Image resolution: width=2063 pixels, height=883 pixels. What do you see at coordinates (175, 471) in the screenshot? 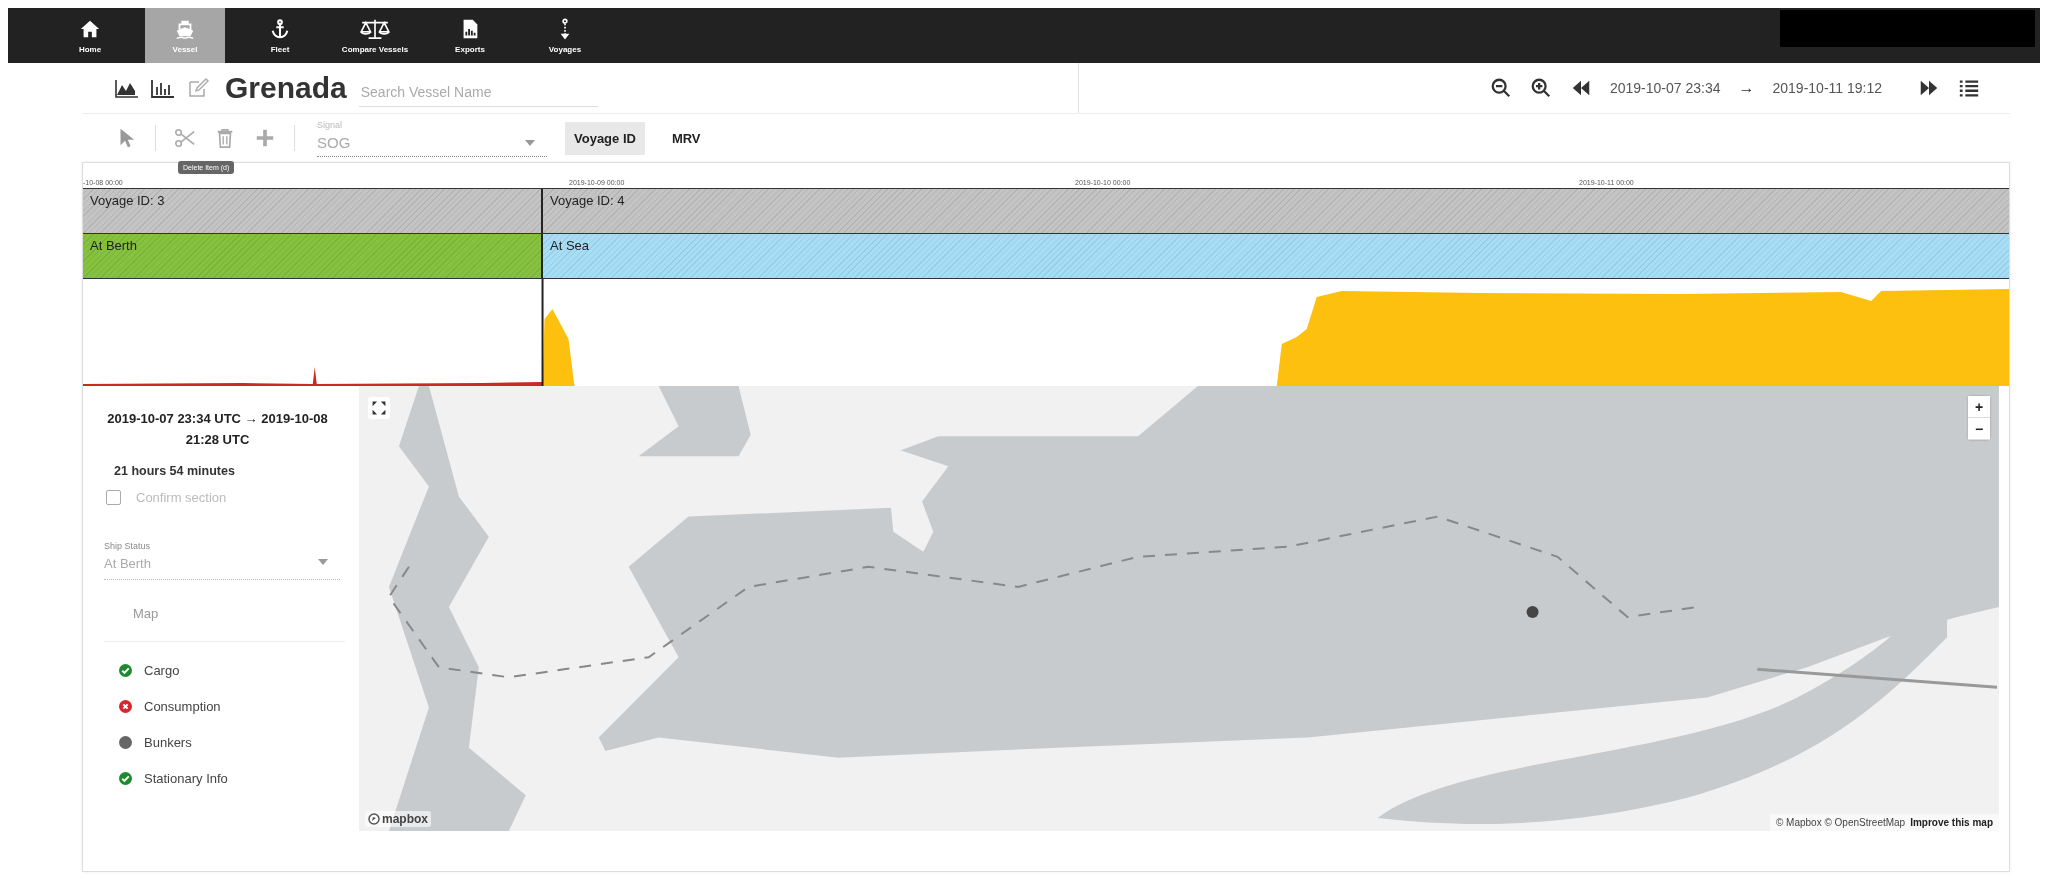
I see `section-duration: 21 hours 54 minutes` at bounding box center [175, 471].